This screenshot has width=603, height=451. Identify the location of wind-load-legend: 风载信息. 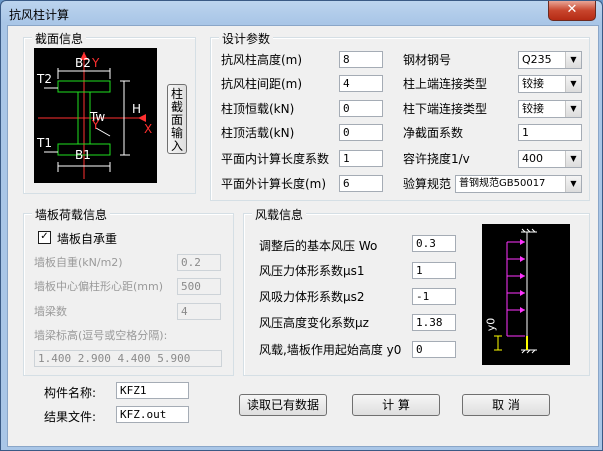
(279, 214).